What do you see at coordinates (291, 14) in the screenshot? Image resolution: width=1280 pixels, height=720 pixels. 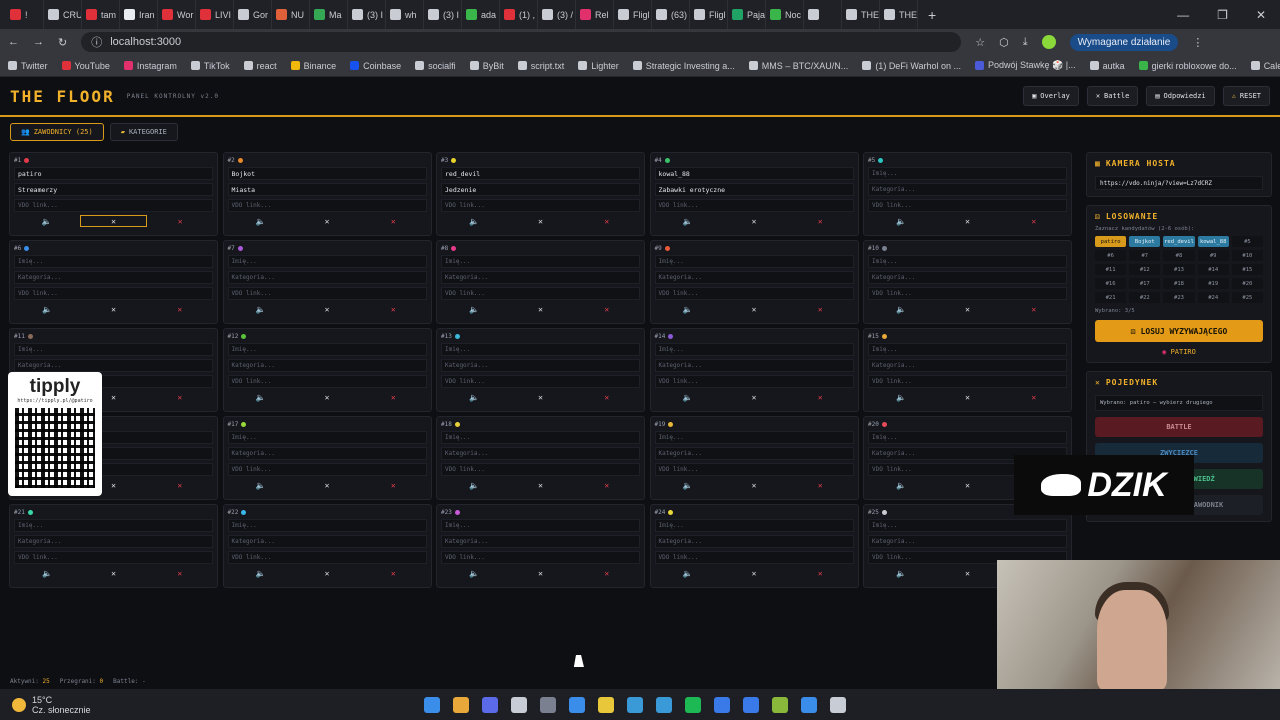 I see `browser-tab: NU` at bounding box center [291, 14].